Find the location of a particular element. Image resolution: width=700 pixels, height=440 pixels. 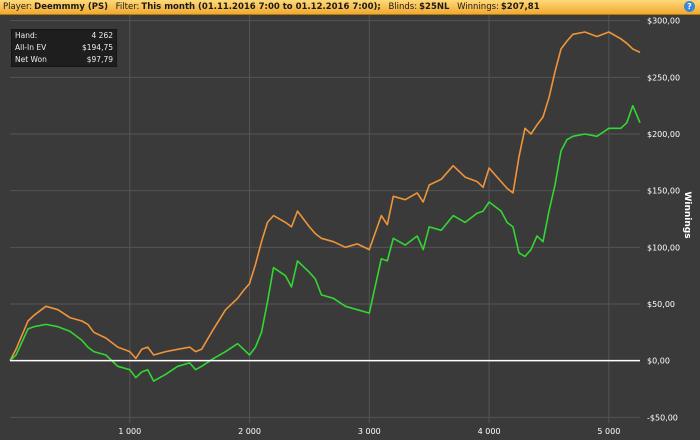

y-tick-label: -$50,00 is located at coordinates (662, 417).